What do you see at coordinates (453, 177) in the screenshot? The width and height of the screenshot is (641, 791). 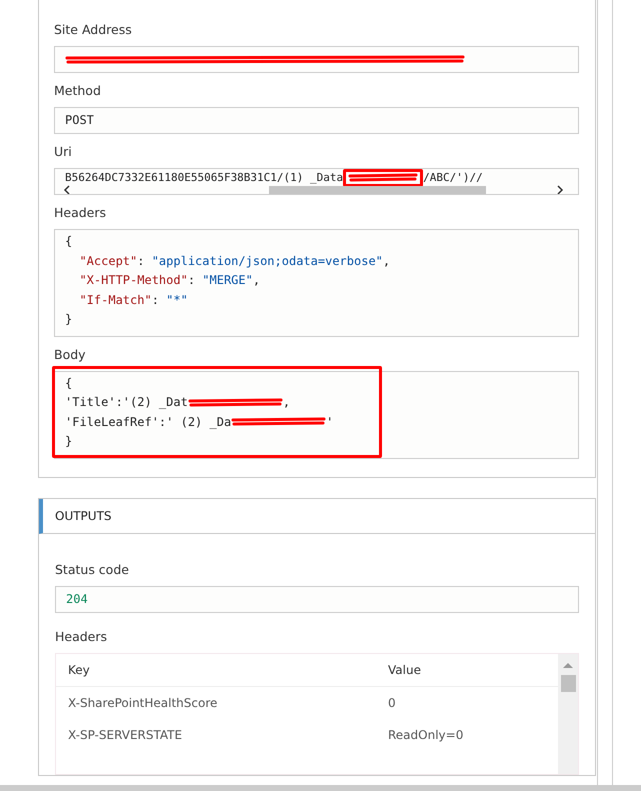 I see `uri-text: /ABC/')//` at bounding box center [453, 177].